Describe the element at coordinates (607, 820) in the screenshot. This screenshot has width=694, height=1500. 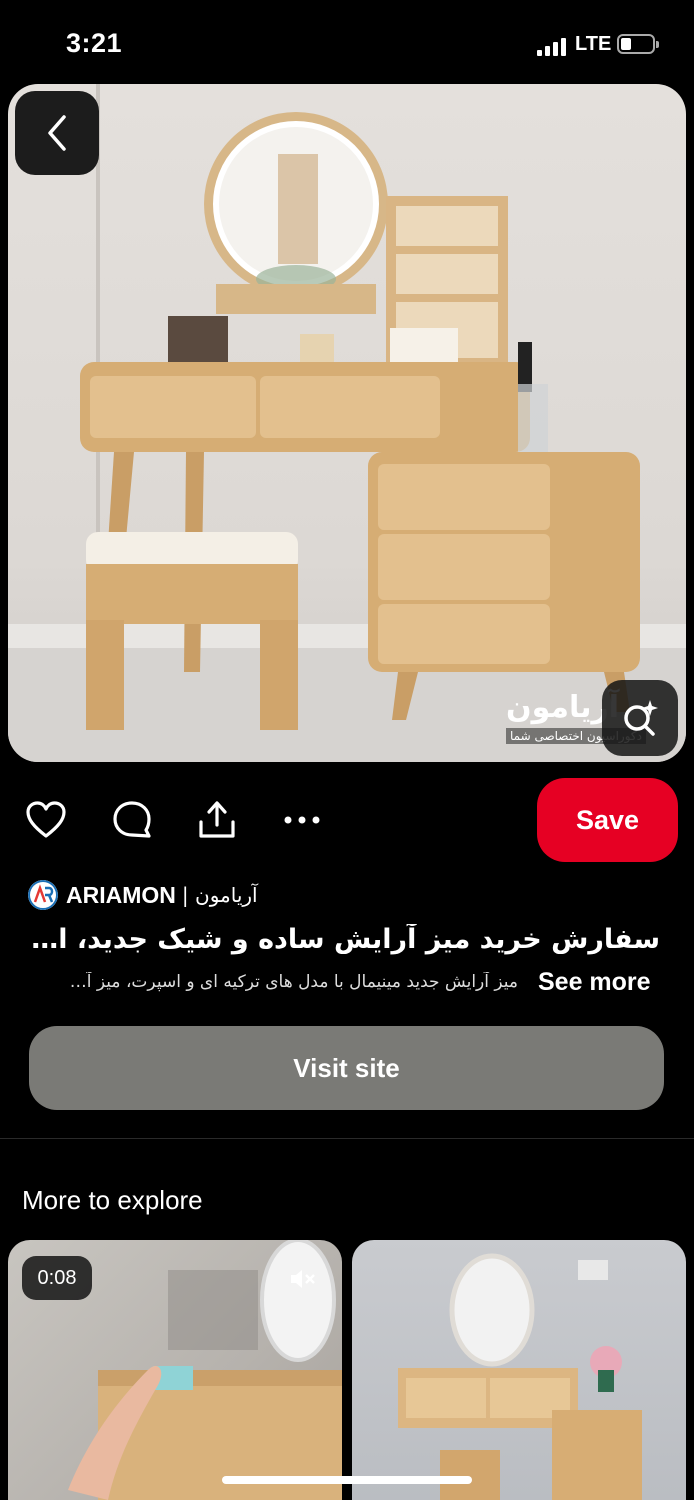
I see `save-button: Save` at that location.